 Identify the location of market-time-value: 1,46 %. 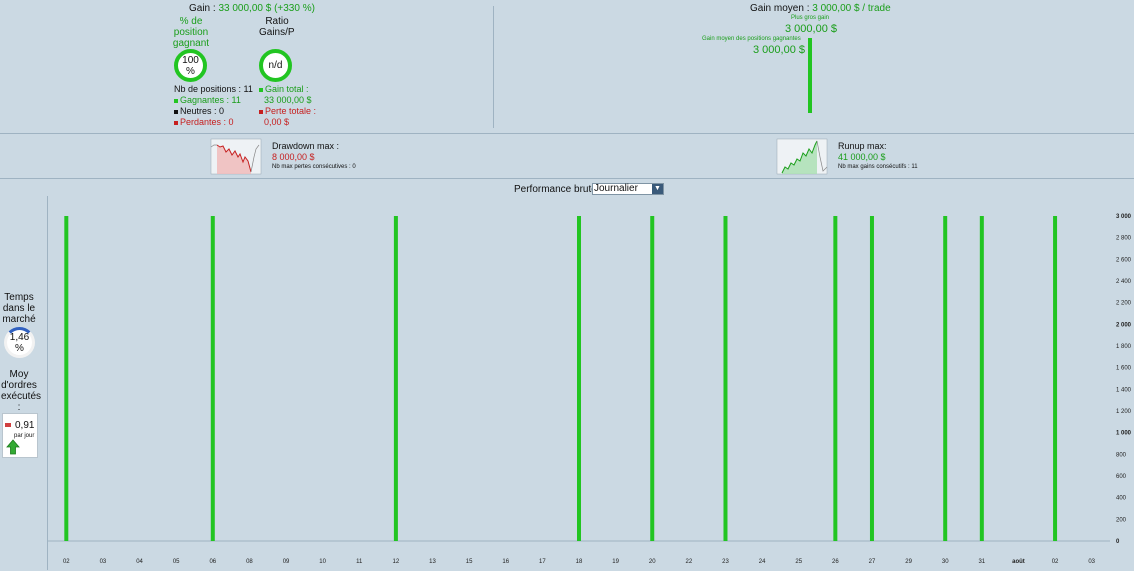
(19, 342).